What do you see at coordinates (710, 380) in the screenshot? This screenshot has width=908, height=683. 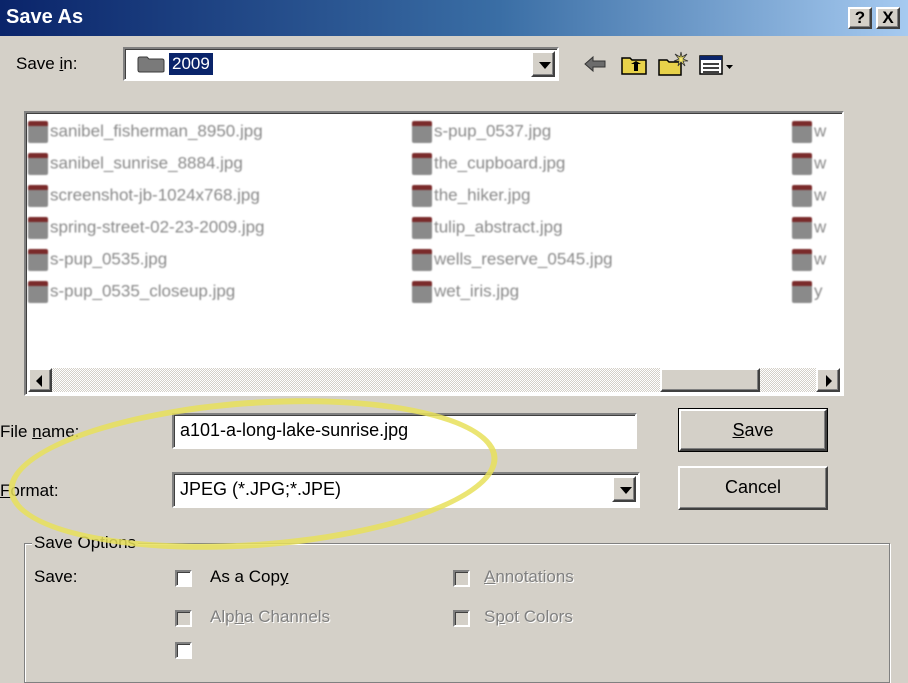 I see `scroll-thumb` at bounding box center [710, 380].